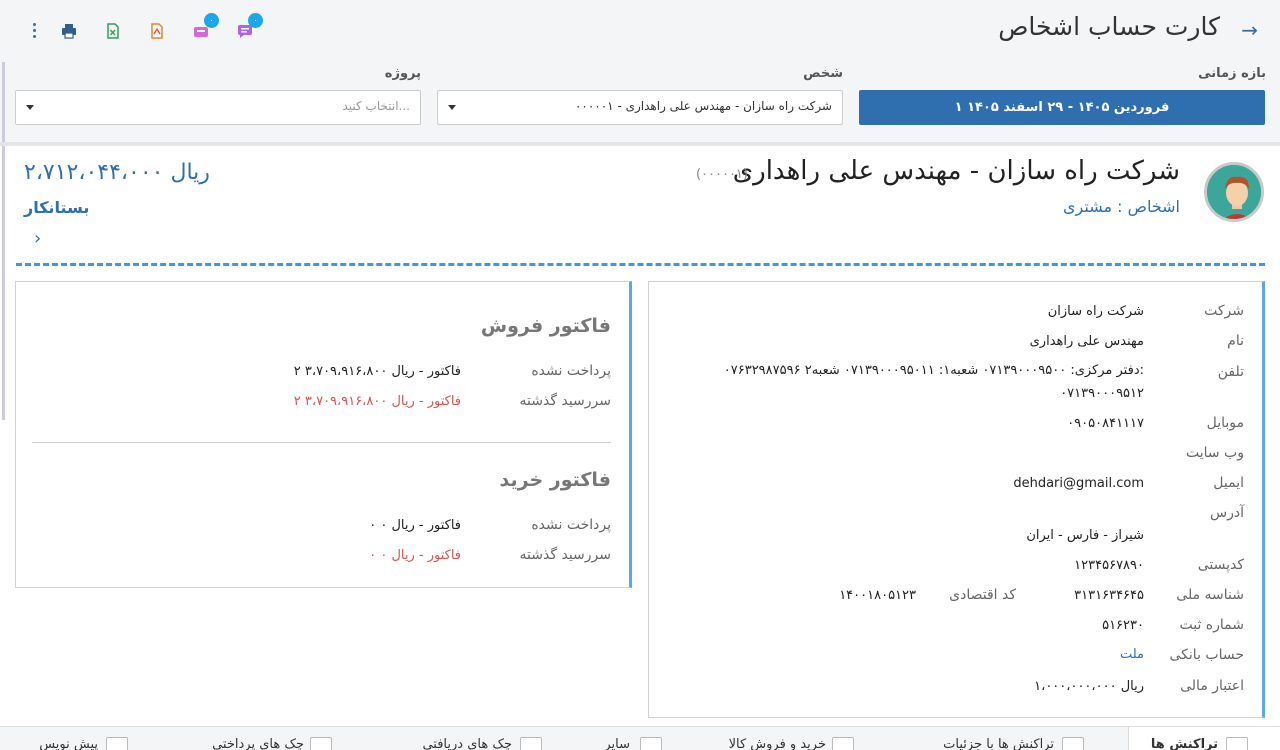 Image resolution: width=1280 pixels, height=750 pixels. What do you see at coordinates (998, 743) in the screenshot?
I see `tab-transactions-details: تراکنش ها با جزئیات` at bounding box center [998, 743].